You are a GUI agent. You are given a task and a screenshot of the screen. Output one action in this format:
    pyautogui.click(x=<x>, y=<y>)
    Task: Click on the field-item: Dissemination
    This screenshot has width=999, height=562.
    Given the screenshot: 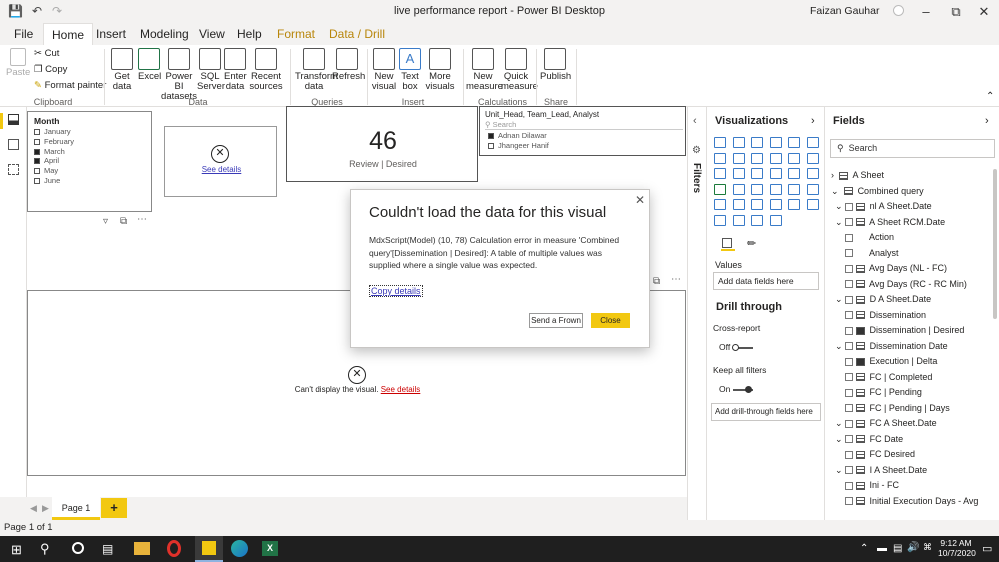 What is the action you would take?
    pyautogui.click(x=912, y=316)
    